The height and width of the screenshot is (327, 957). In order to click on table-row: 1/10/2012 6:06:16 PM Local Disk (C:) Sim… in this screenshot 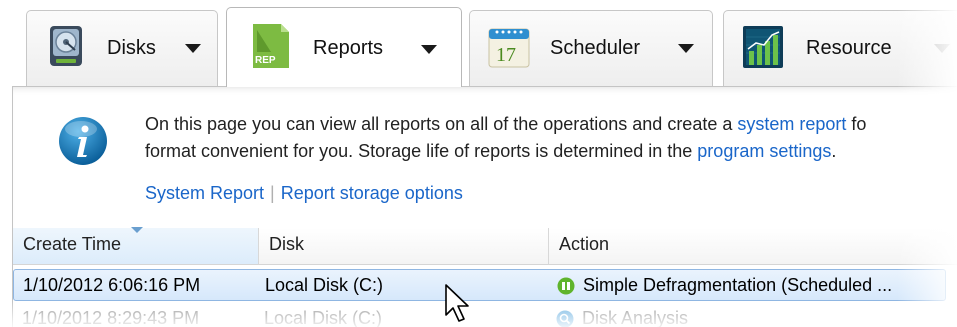, I will do `click(479, 285)`.